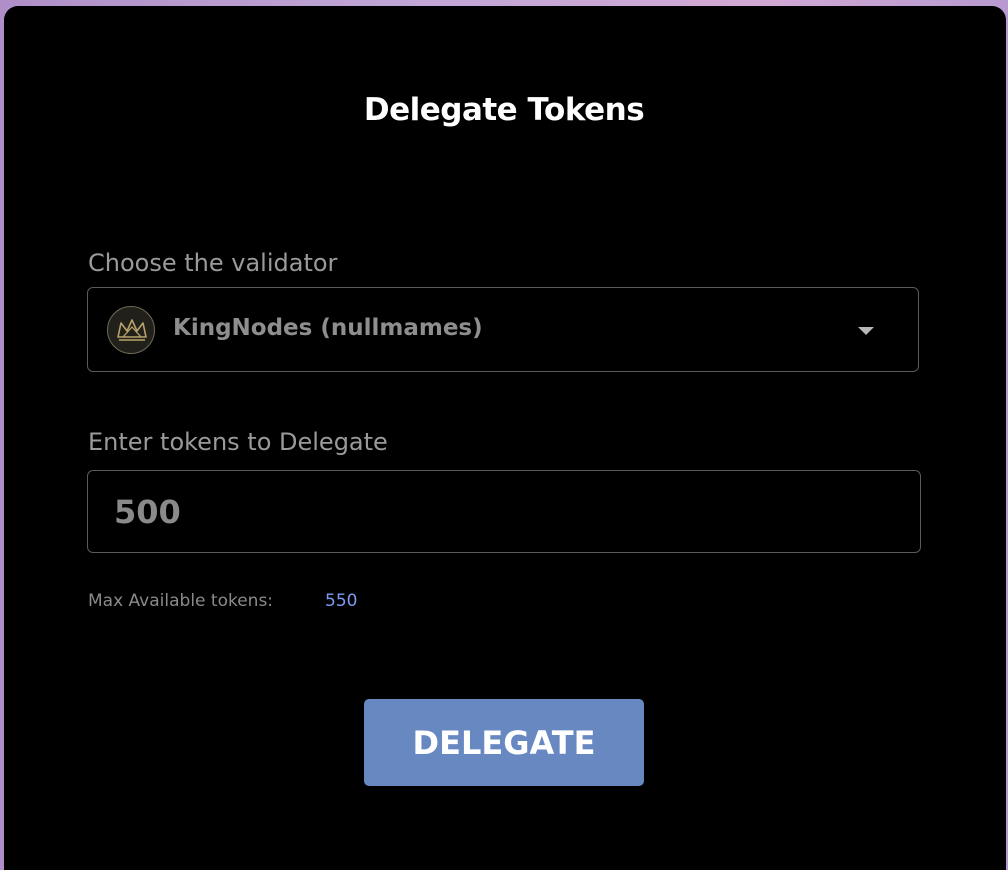 Image resolution: width=1008 pixels, height=870 pixels. What do you see at coordinates (341, 601) in the screenshot?
I see `max-available-value: 550` at bounding box center [341, 601].